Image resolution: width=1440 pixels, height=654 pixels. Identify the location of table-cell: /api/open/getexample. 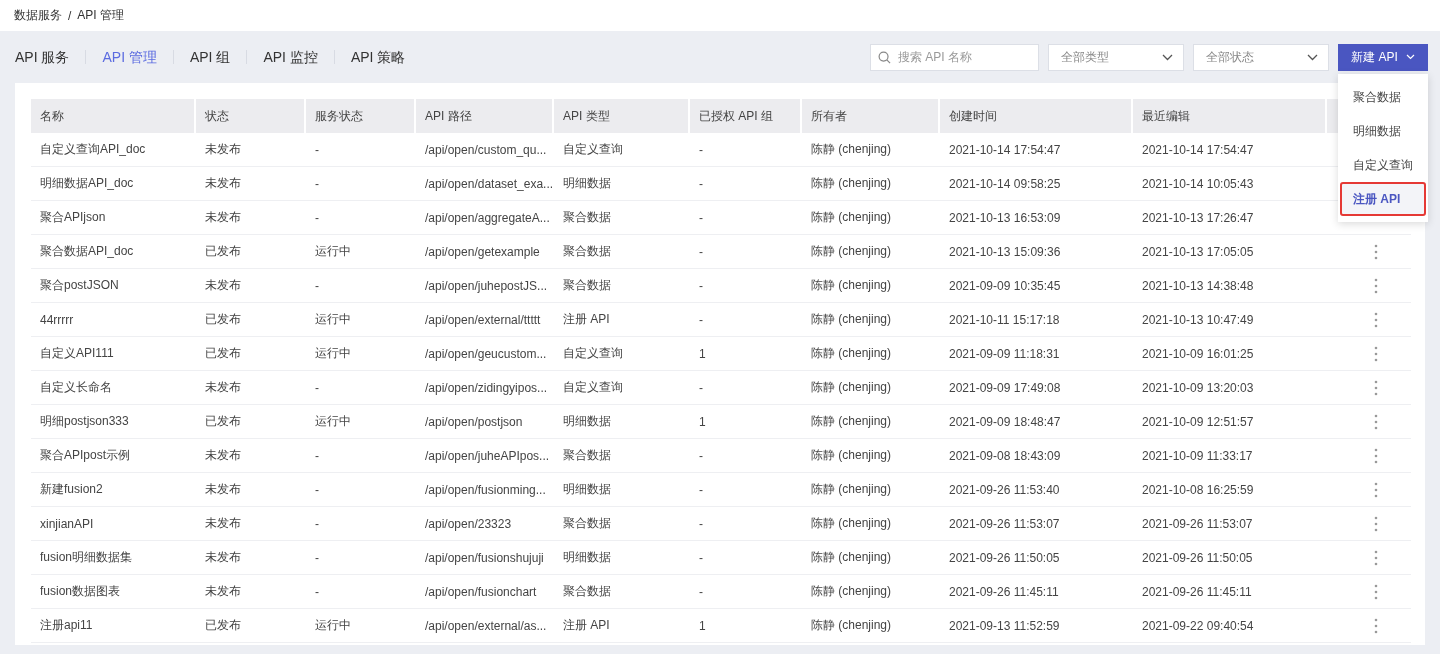
(482, 251).